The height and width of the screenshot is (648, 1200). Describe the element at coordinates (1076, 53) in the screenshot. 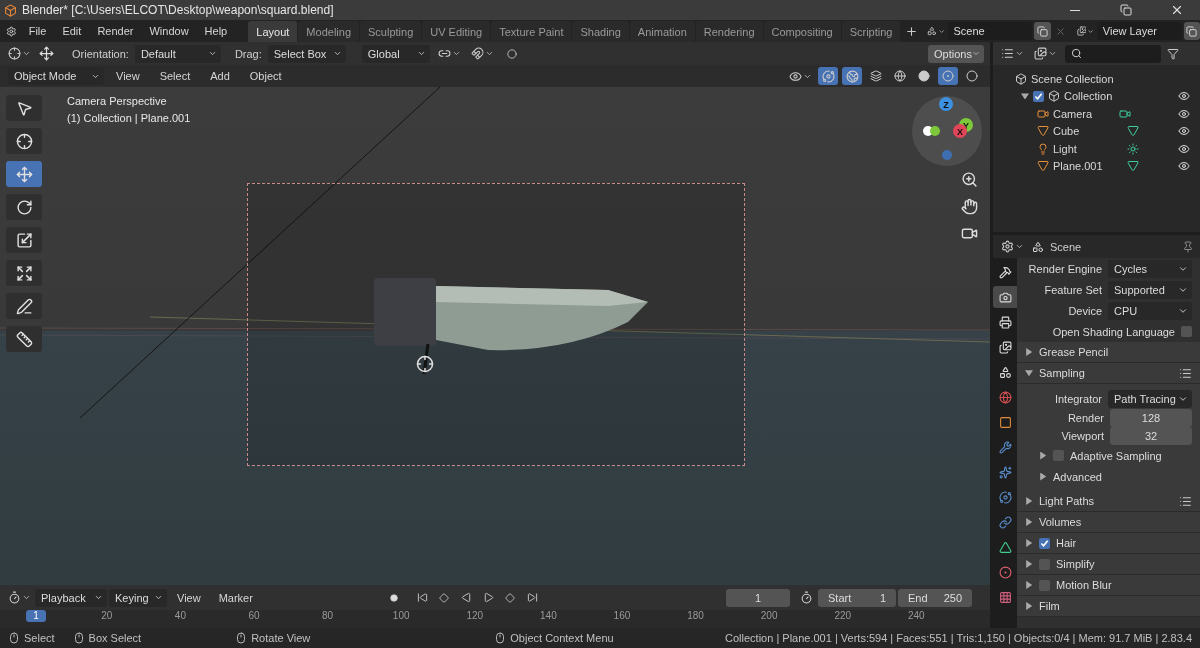

I see `search-icon` at that location.